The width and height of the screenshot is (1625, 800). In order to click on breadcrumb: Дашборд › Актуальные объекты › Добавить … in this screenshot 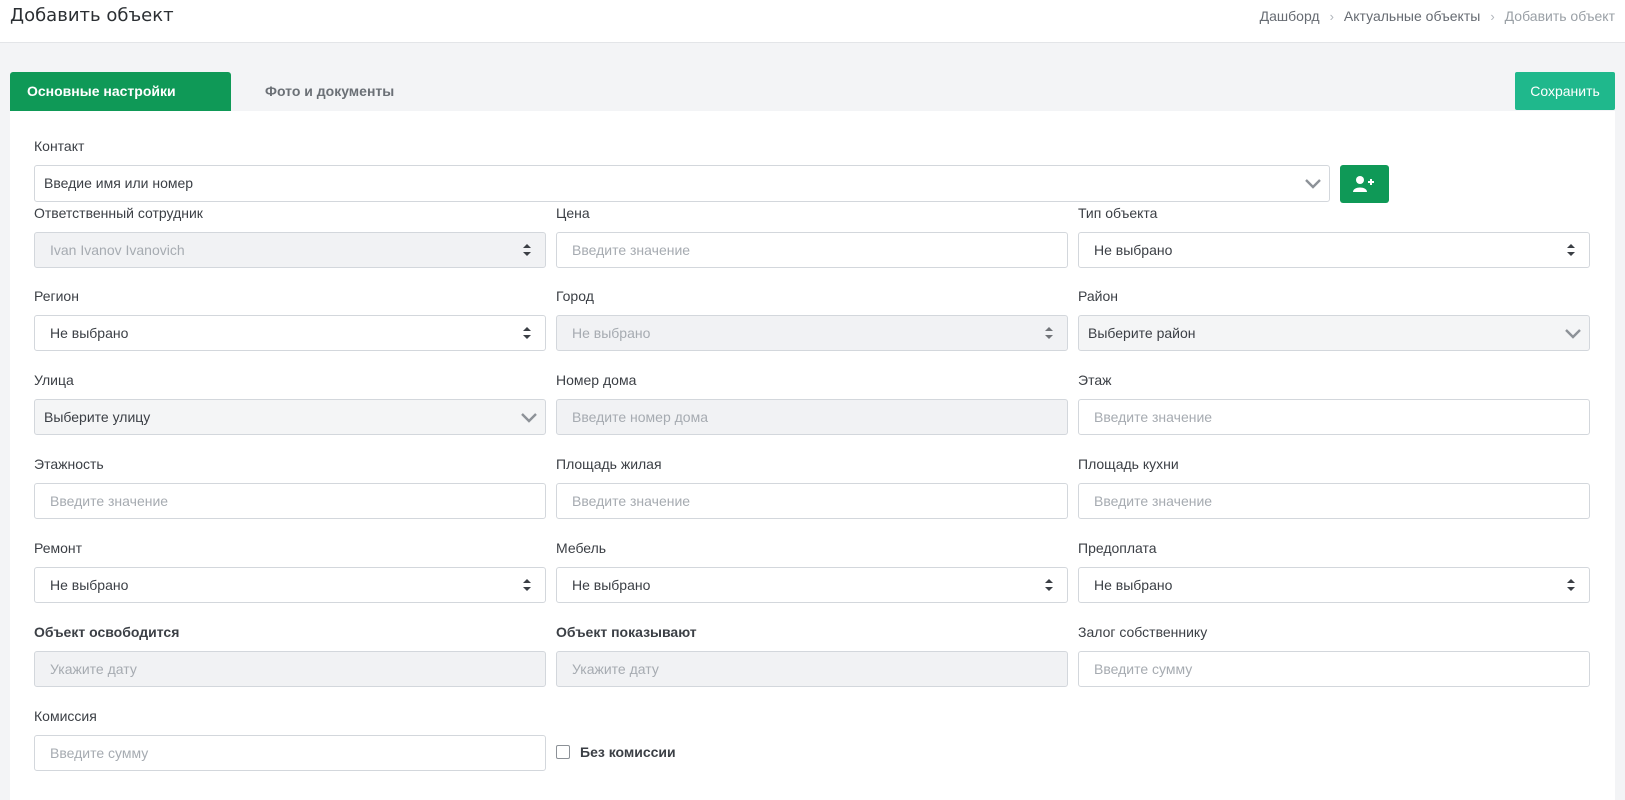, I will do `click(1437, 16)`.